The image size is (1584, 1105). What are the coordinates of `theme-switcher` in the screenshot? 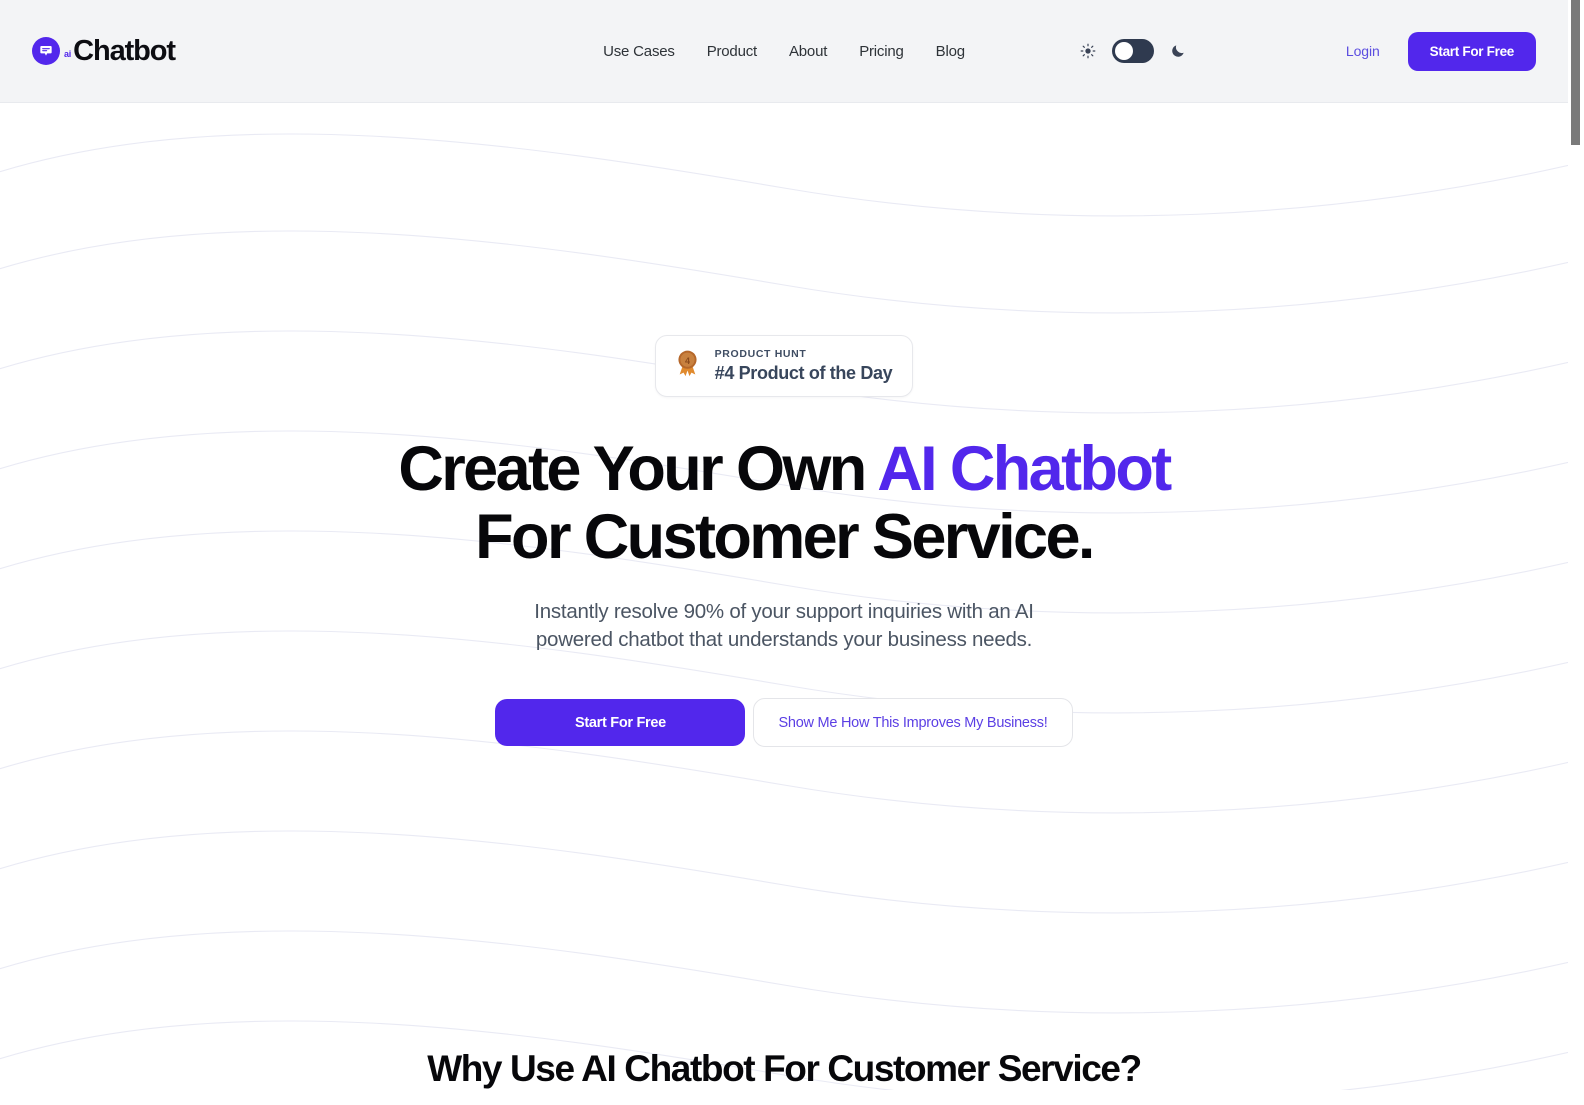 It's located at (1133, 51).